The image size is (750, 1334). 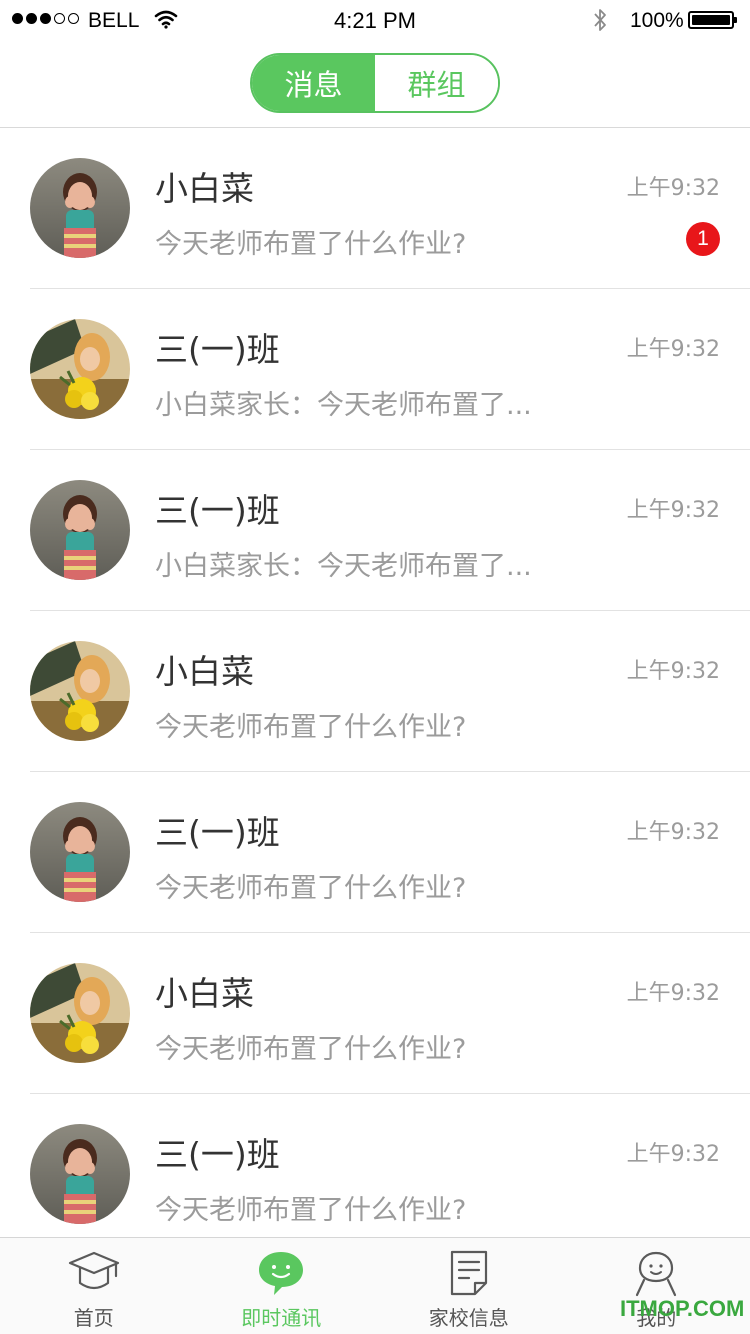 What do you see at coordinates (375, 208) in the screenshot?
I see `conversation-item: 小白菜 上午9:32 今天老师布置了什么作业? 1` at bounding box center [375, 208].